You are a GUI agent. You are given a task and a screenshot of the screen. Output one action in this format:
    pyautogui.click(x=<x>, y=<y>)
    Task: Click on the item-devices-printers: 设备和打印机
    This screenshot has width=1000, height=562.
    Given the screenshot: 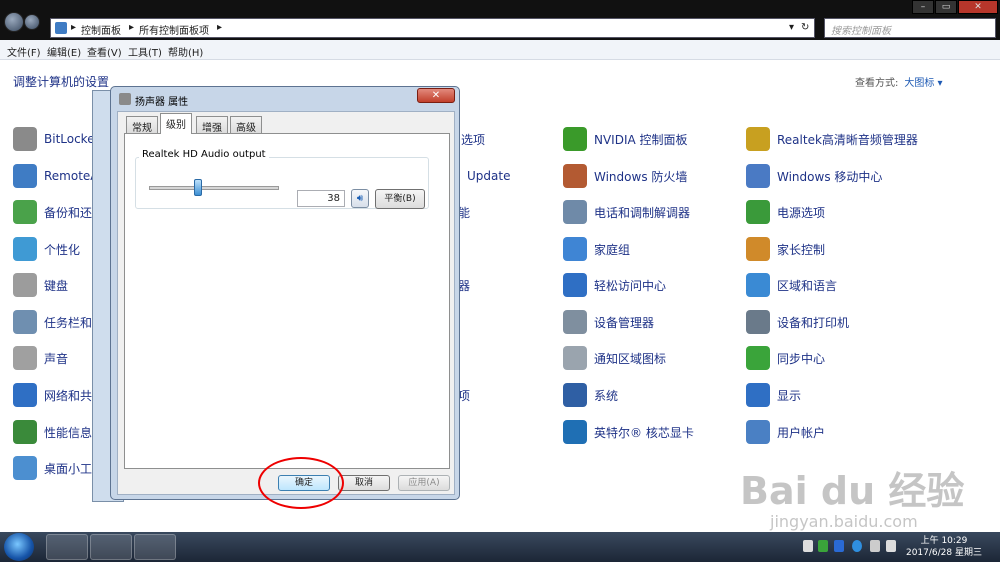 What is the action you would take?
    pyautogui.click(x=797, y=322)
    